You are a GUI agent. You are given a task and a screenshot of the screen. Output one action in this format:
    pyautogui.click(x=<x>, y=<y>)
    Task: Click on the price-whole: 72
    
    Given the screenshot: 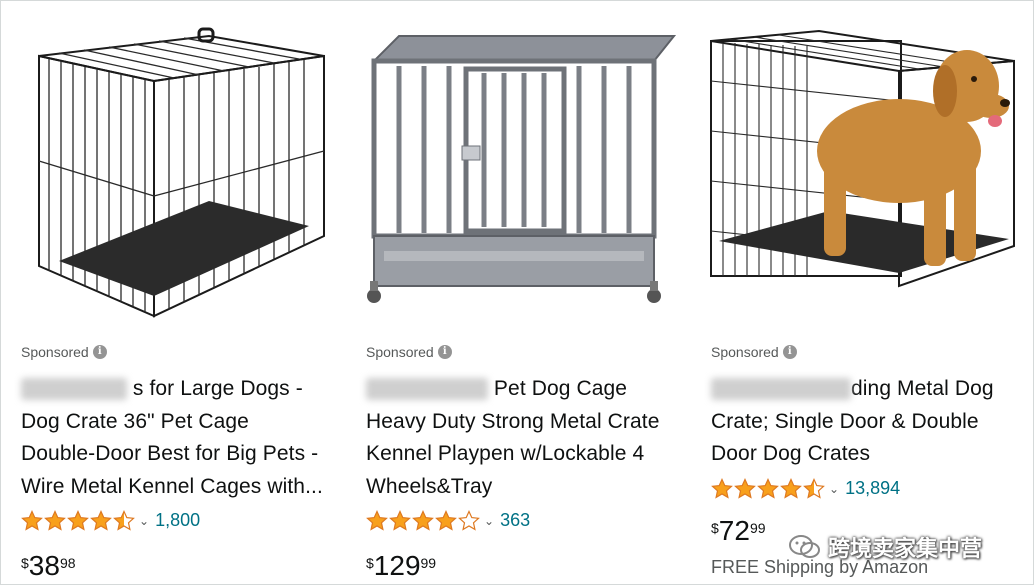 What is the action you would take?
    pyautogui.click(x=734, y=530)
    